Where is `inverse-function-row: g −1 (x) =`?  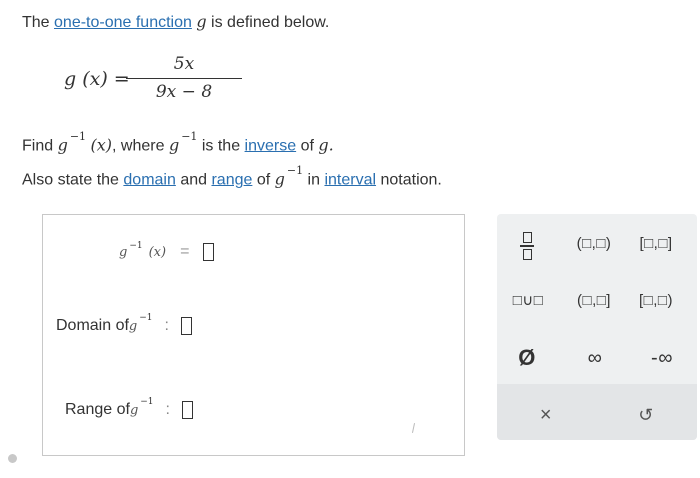
inverse-function-row: g −1 (x) = is located at coordinates (167, 251).